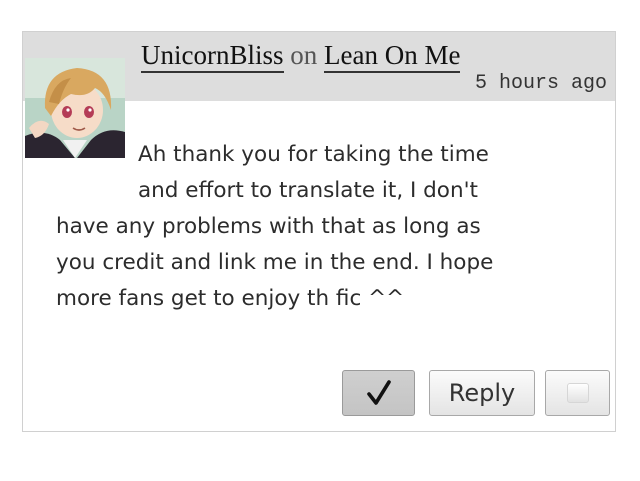 The height and width of the screenshot is (481, 640). What do you see at coordinates (392, 56) in the screenshot?
I see `work-title-link: Lean On Me` at bounding box center [392, 56].